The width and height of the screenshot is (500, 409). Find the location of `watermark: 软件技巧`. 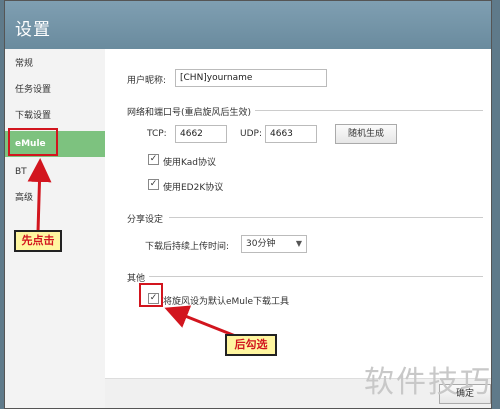

watermark: 软件技巧 is located at coordinates (428, 382).